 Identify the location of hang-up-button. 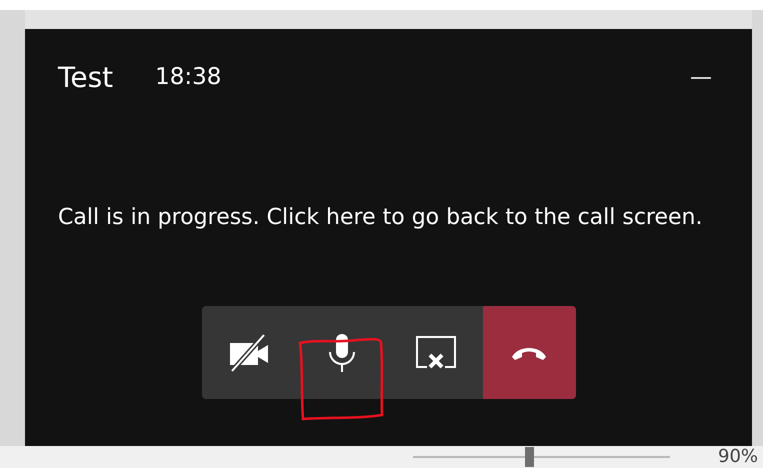
(529, 352).